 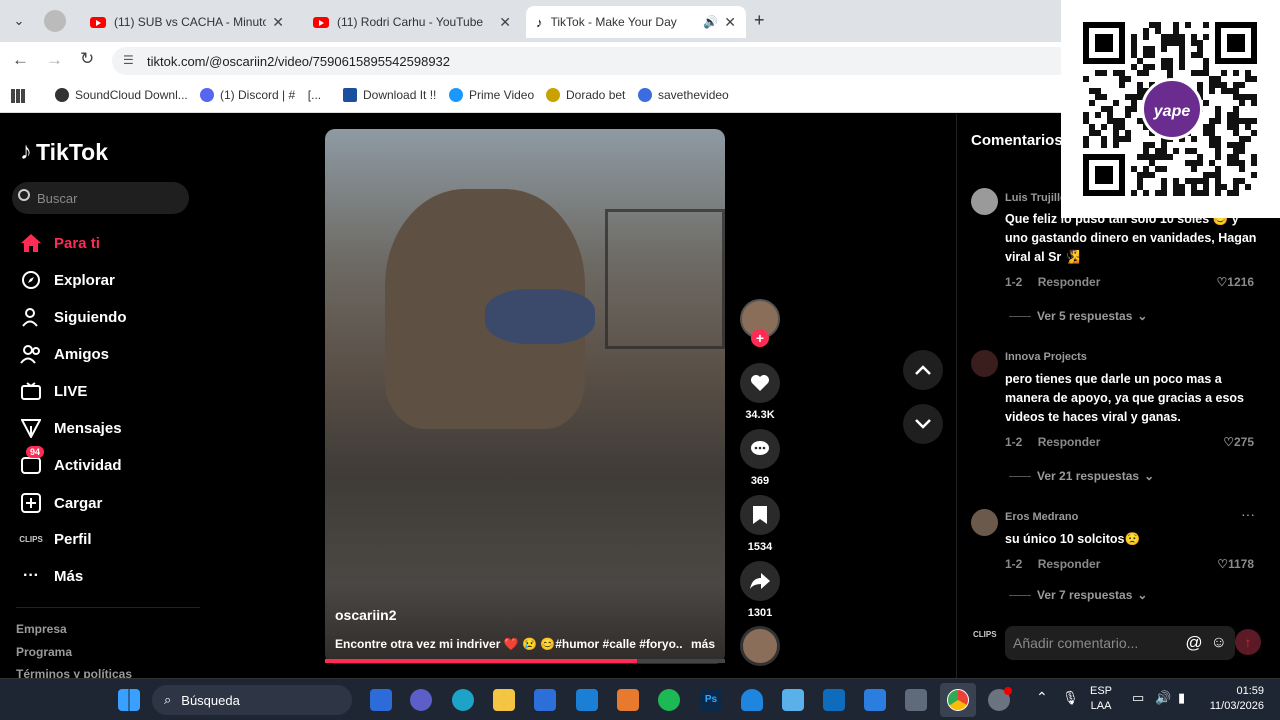 What do you see at coordinates (1078, 316) in the screenshot?
I see `view-replies-button: Ver 5 respuestas ⌄` at bounding box center [1078, 316].